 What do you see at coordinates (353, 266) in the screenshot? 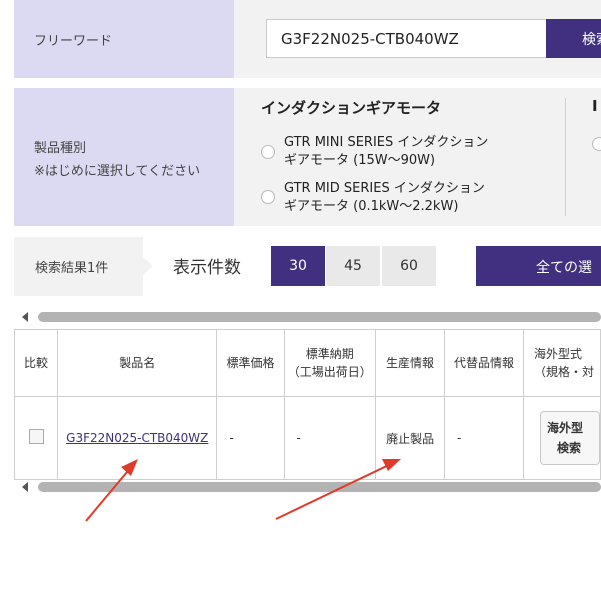
I see `per-page-45: 45` at bounding box center [353, 266].